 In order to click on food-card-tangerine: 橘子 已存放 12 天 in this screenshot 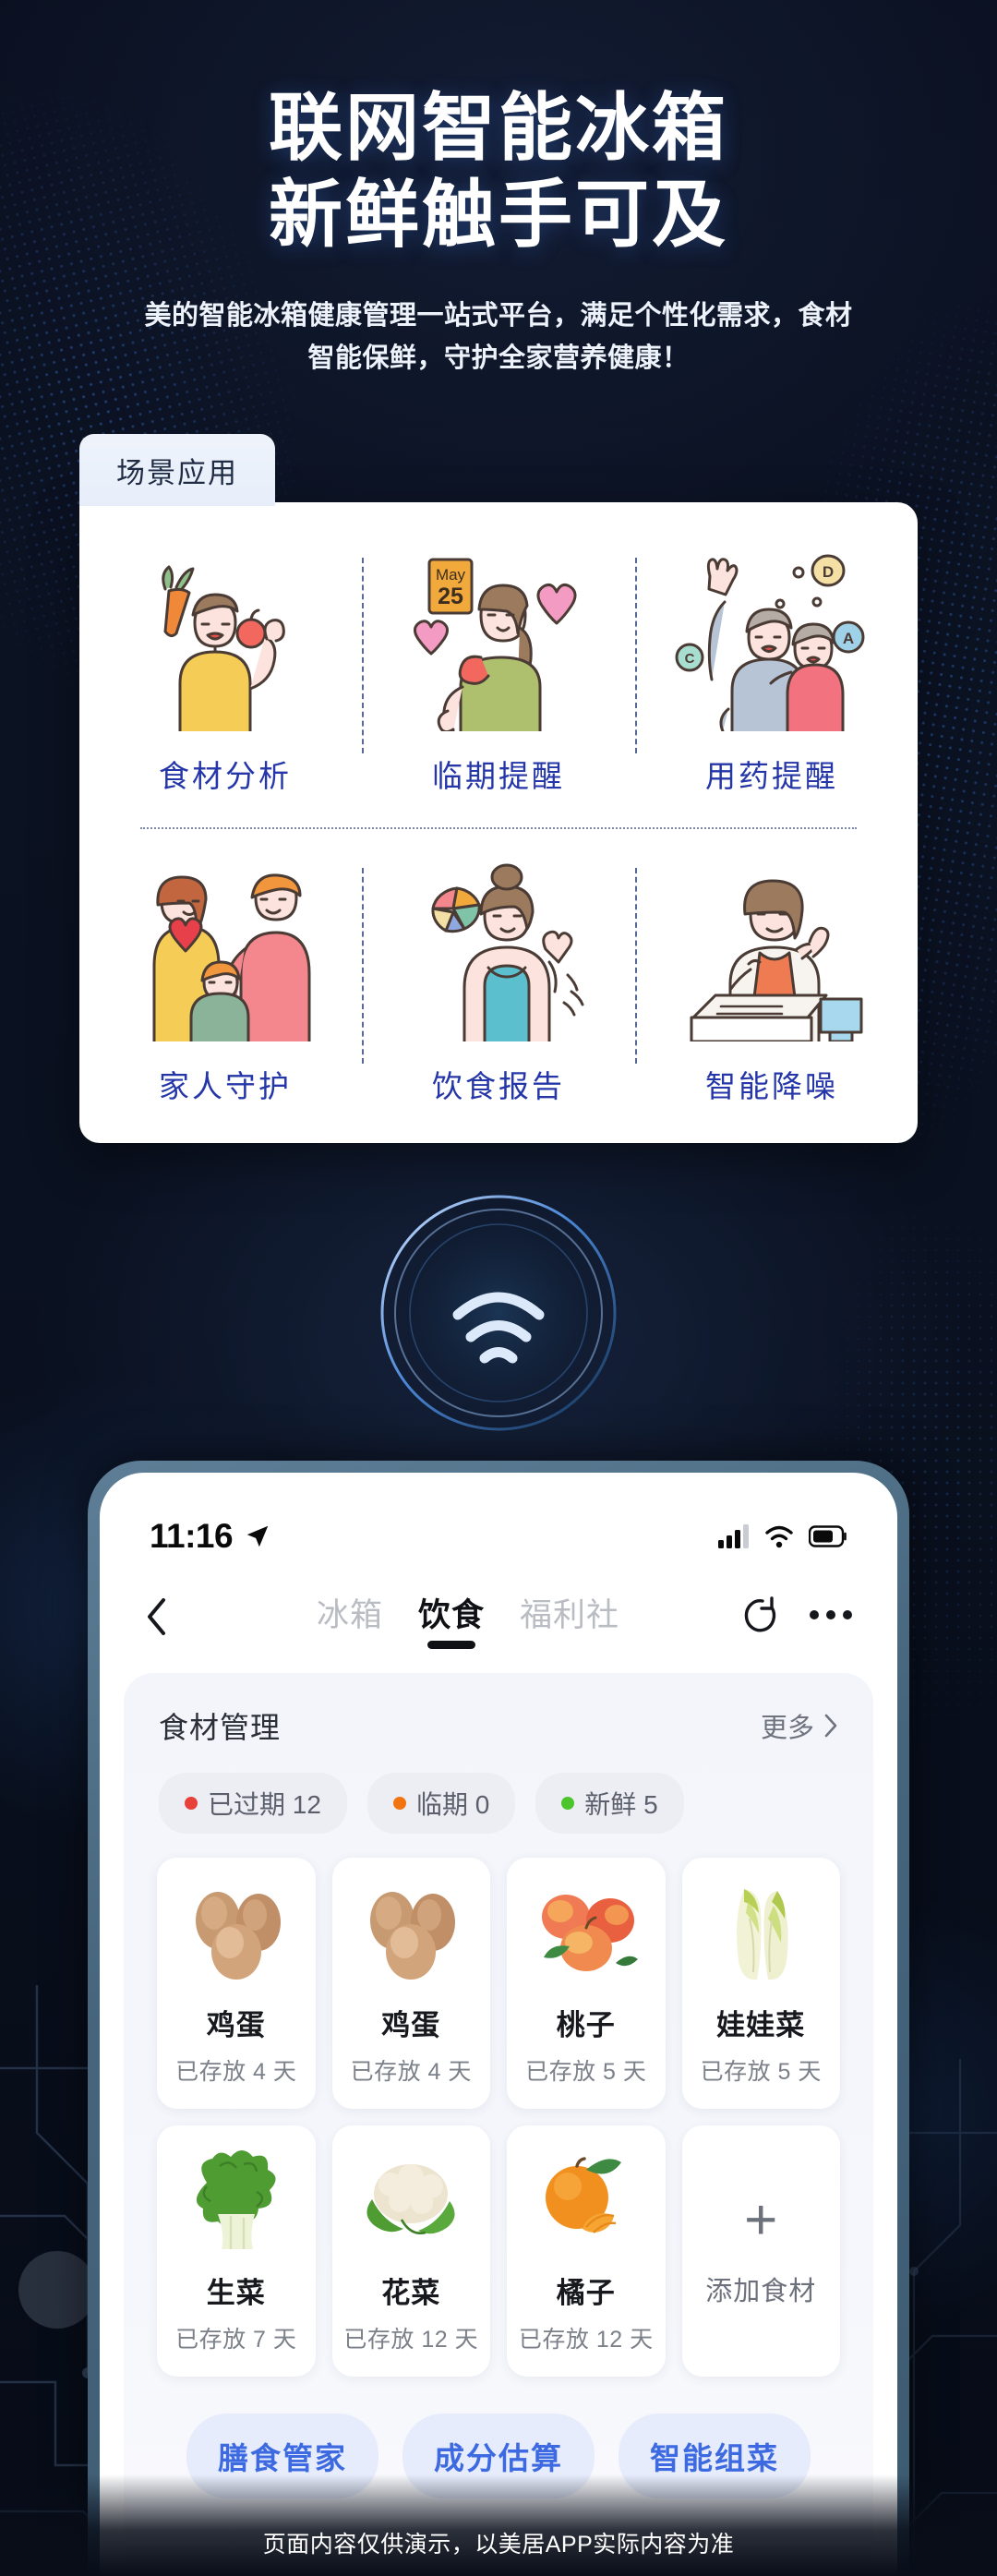, I will do `click(587, 2251)`.